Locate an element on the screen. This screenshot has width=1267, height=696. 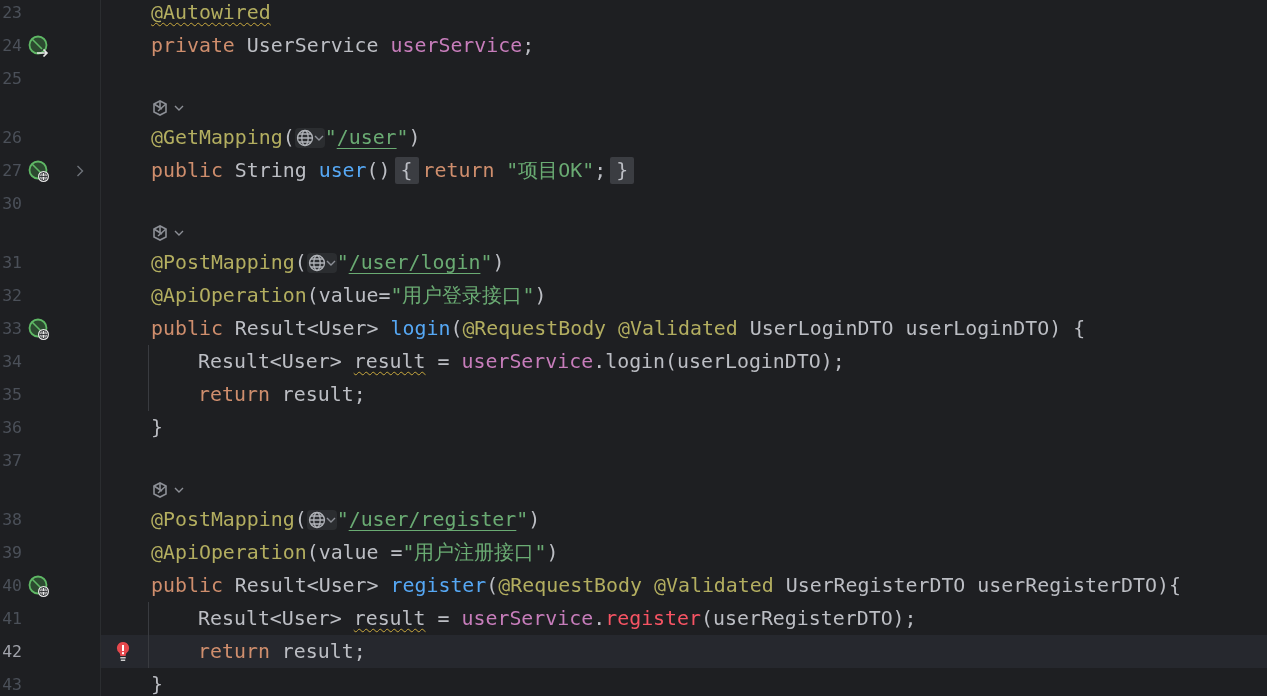
code-text: "/user/register") is located at coordinates (438, 519).